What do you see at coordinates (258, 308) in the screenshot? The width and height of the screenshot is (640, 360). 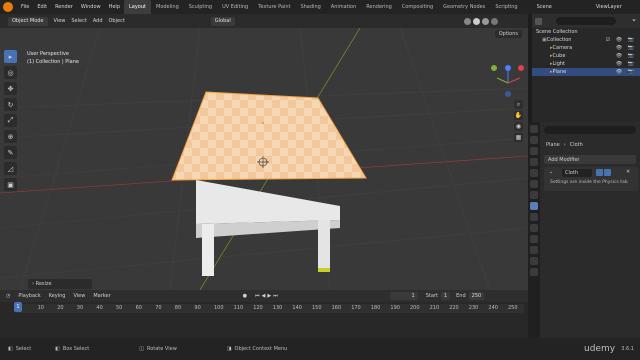 I see `frame-tick: 120` at bounding box center [258, 308].